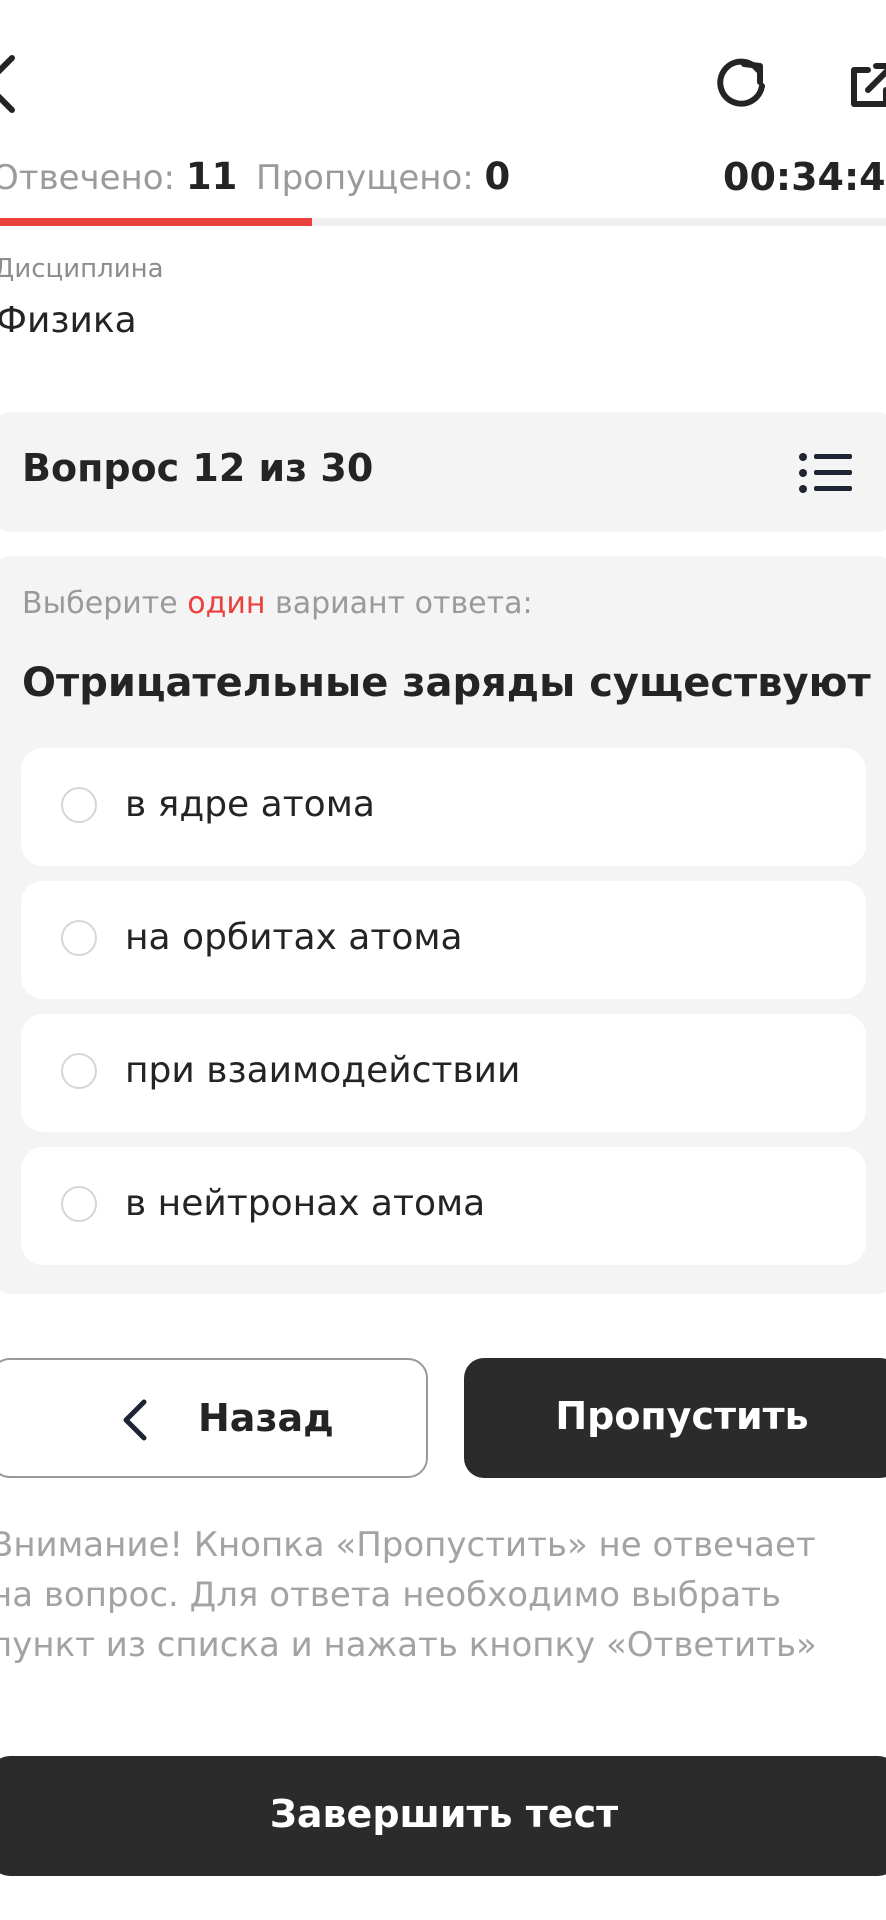 The image size is (886, 1920). Describe the element at coordinates (294, 937) in the screenshot. I see `option-label: на орбитах атома` at that location.